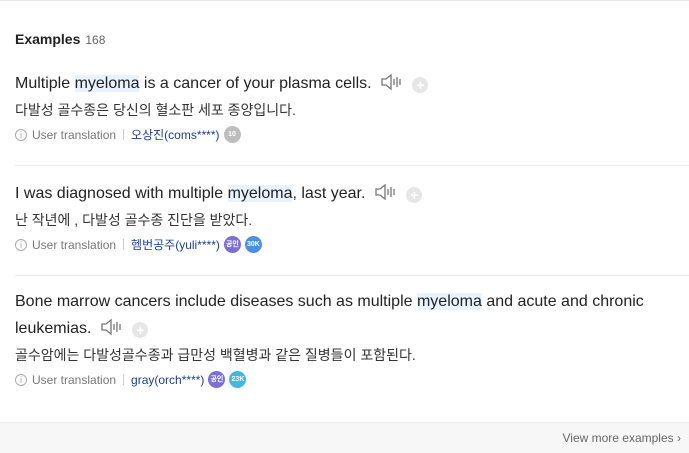 The width and height of the screenshot is (689, 453). Describe the element at coordinates (232, 134) in the screenshot. I see `level-badge: 10` at that location.